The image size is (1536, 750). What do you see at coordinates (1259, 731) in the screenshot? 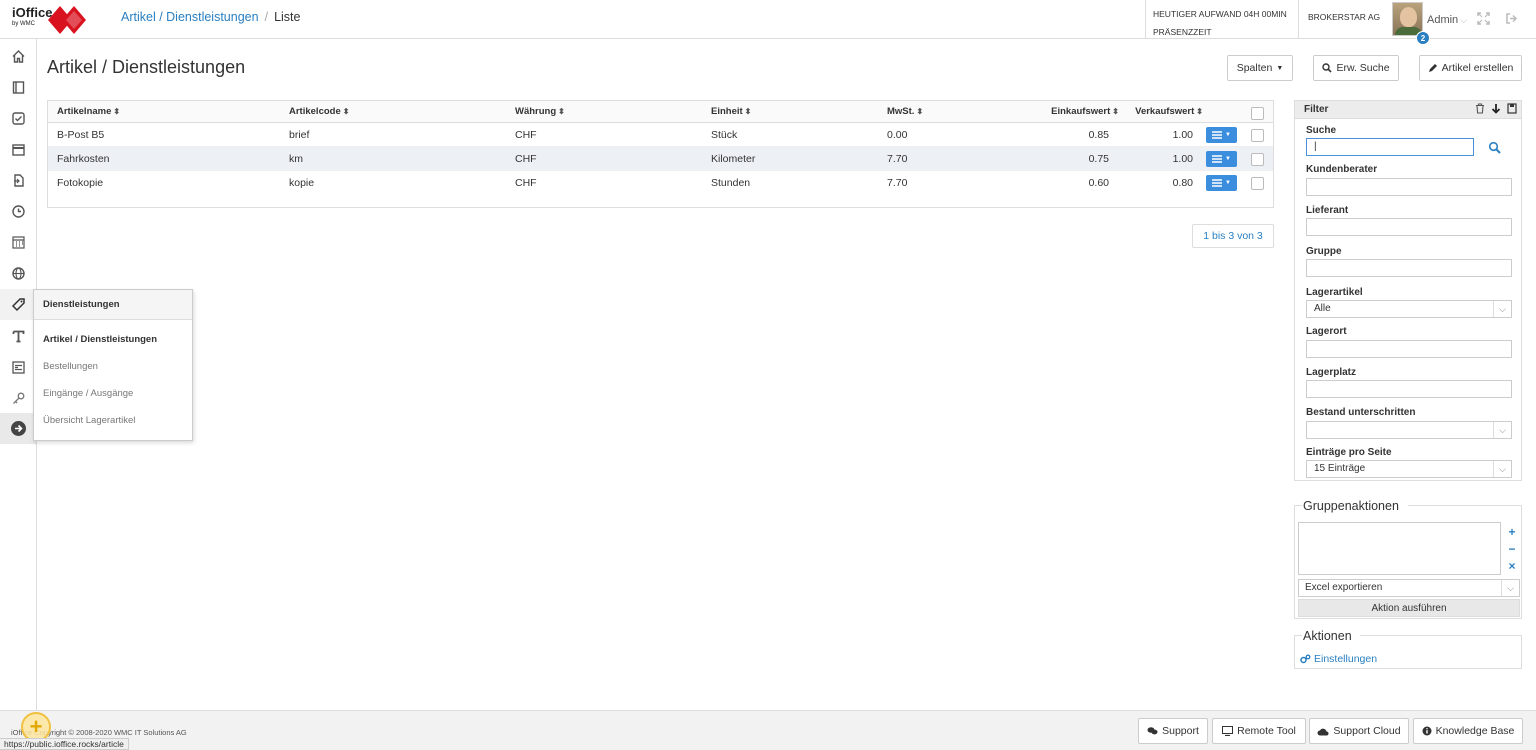
I see `remote-tool-button: Remote Tool` at bounding box center [1259, 731].